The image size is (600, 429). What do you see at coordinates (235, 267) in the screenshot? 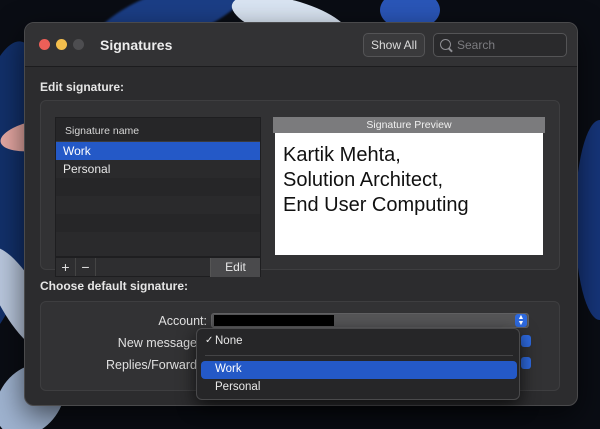
I see `edit-signature-button: Edit` at bounding box center [235, 267].